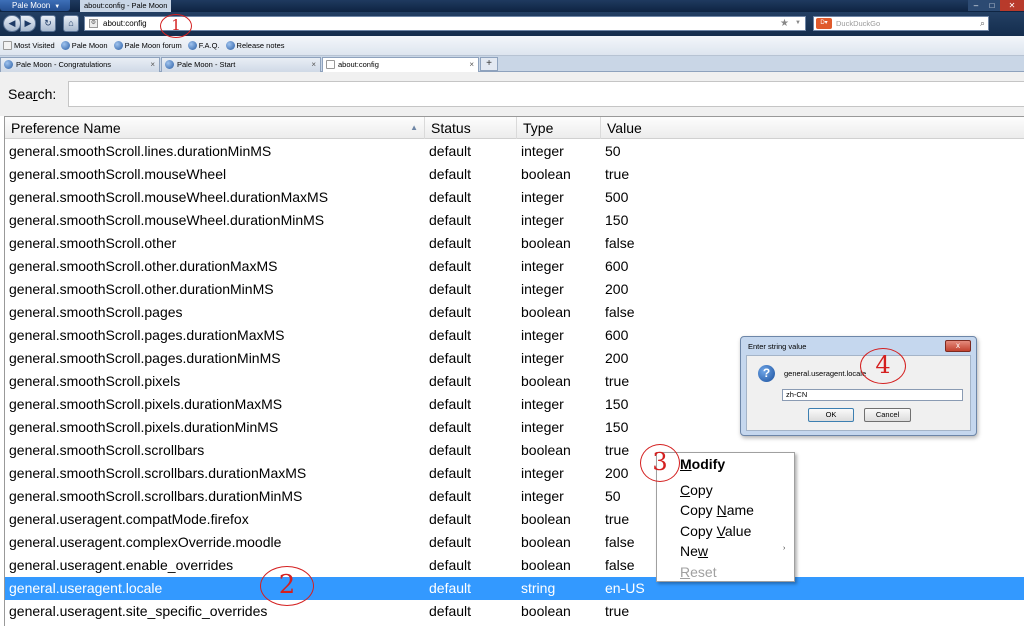 Image resolution: width=1024 pixels, height=626 pixels. What do you see at coordinates (64, 64) in the screenshot?
I see `tab-label: Pale Moon - Congratulations` at bounding box center [64, 64].